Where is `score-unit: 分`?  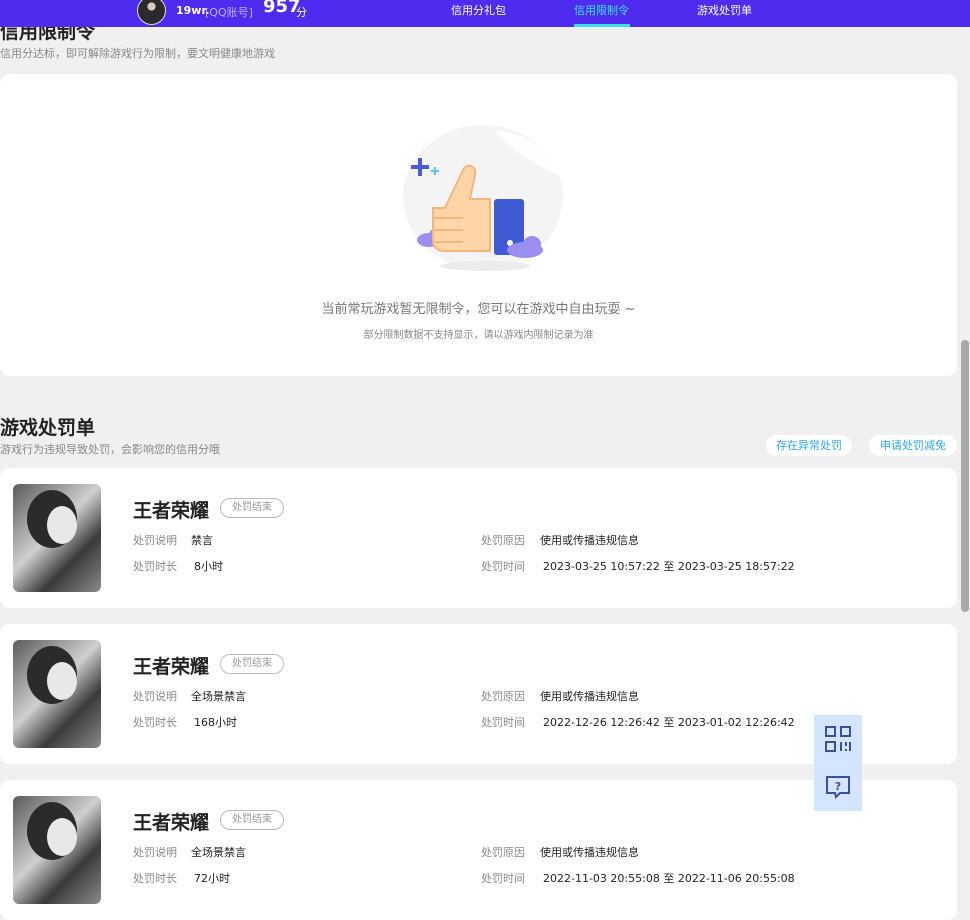 score-unit: 分 is located at coordinates (301, 12).